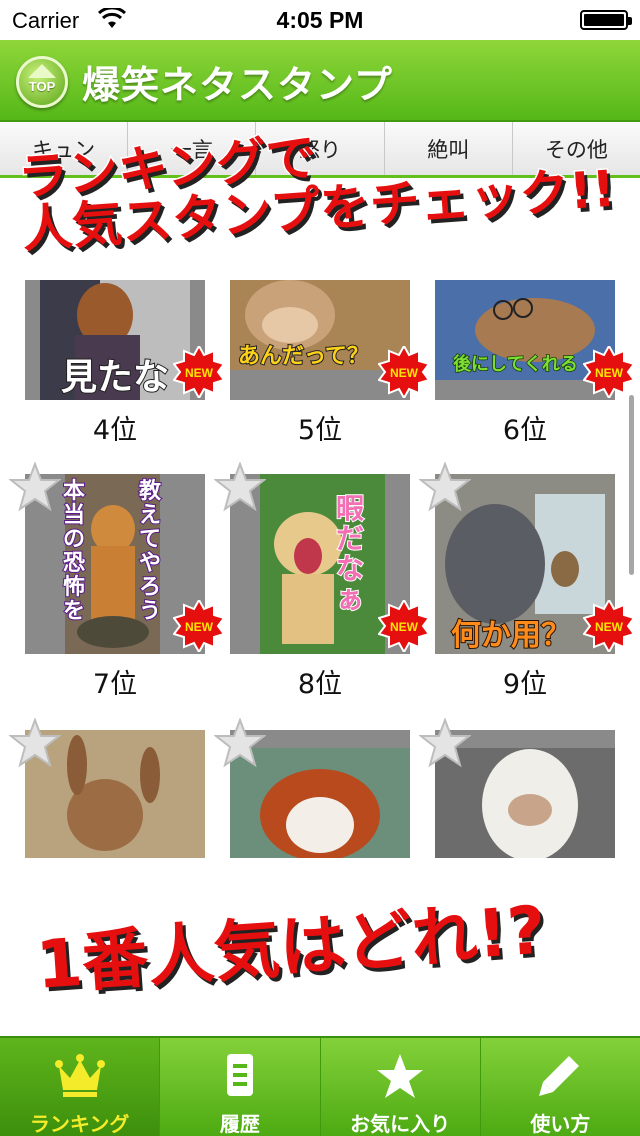 The image size is (640, 1136). I want to click on top-button: TOP, so click(42, 82).